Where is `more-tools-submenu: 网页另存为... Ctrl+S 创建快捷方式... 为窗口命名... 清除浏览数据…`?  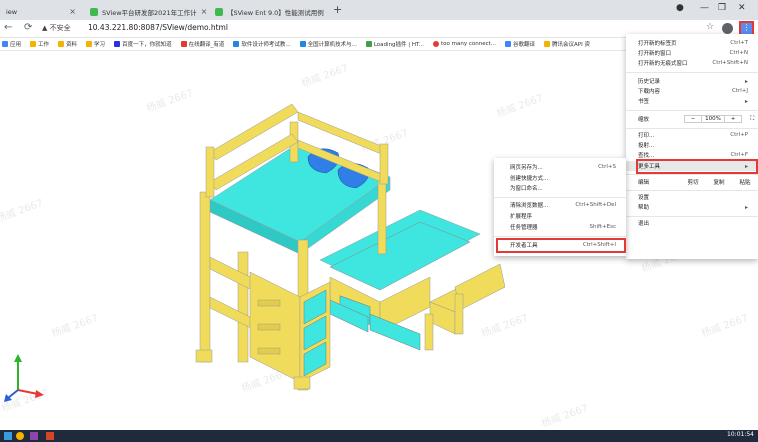 more-tools-submenu: 网页另存为... Ctrl+S 创建快捷方式... 为窗口命名... 清除浏览数据… is located at coordinates (560, 207).